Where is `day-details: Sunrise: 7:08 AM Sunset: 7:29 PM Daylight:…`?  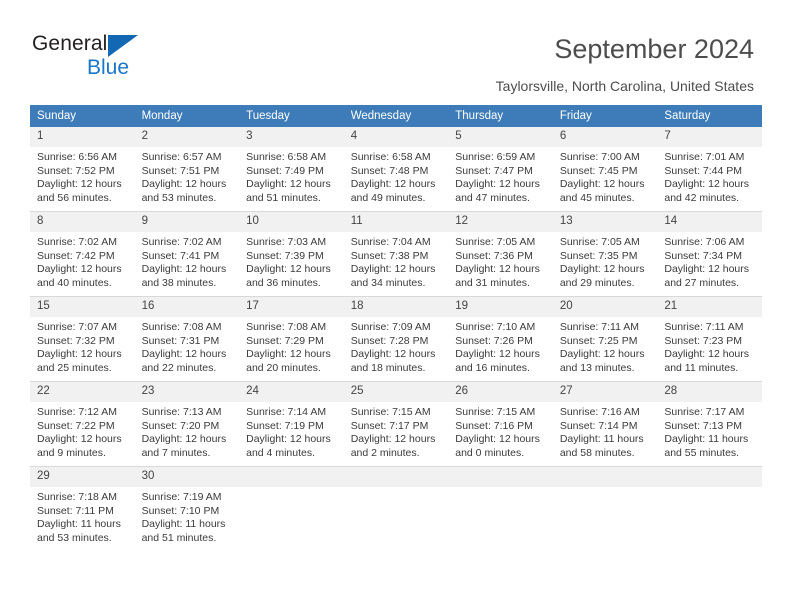
day-details: Sunrise: 7:08 AM Sunset: 7:29 PM Daylight:… is located at coordinates (291, 346).